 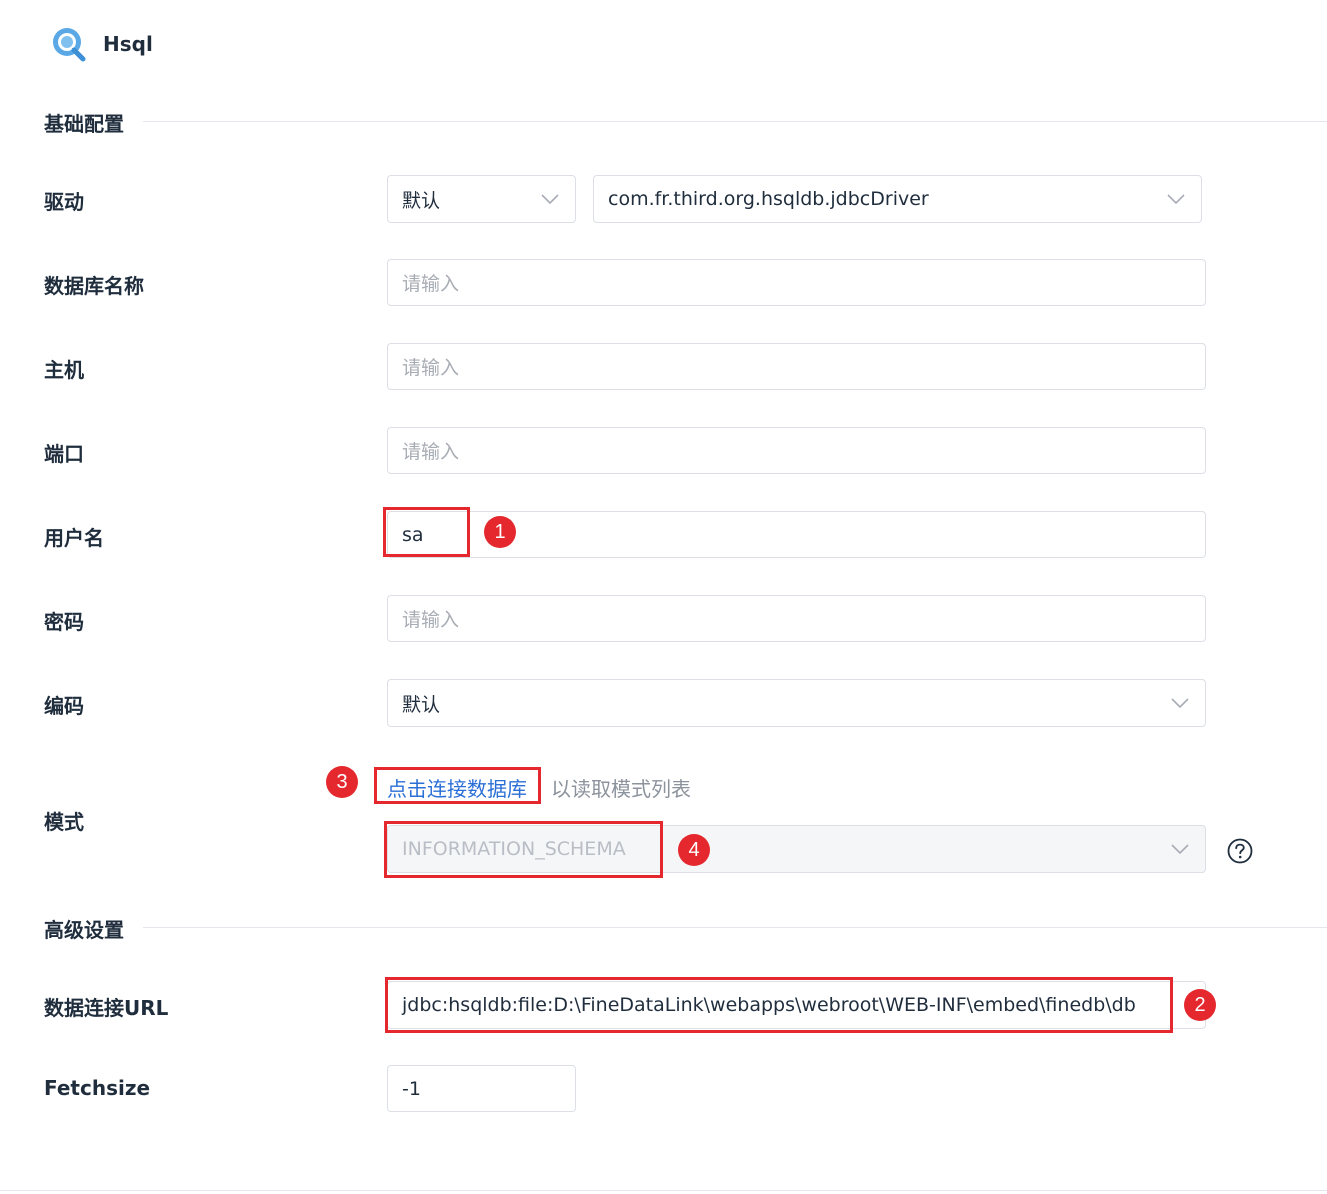 I want to click on host-input: 请输入, so click(x=796, y=366).